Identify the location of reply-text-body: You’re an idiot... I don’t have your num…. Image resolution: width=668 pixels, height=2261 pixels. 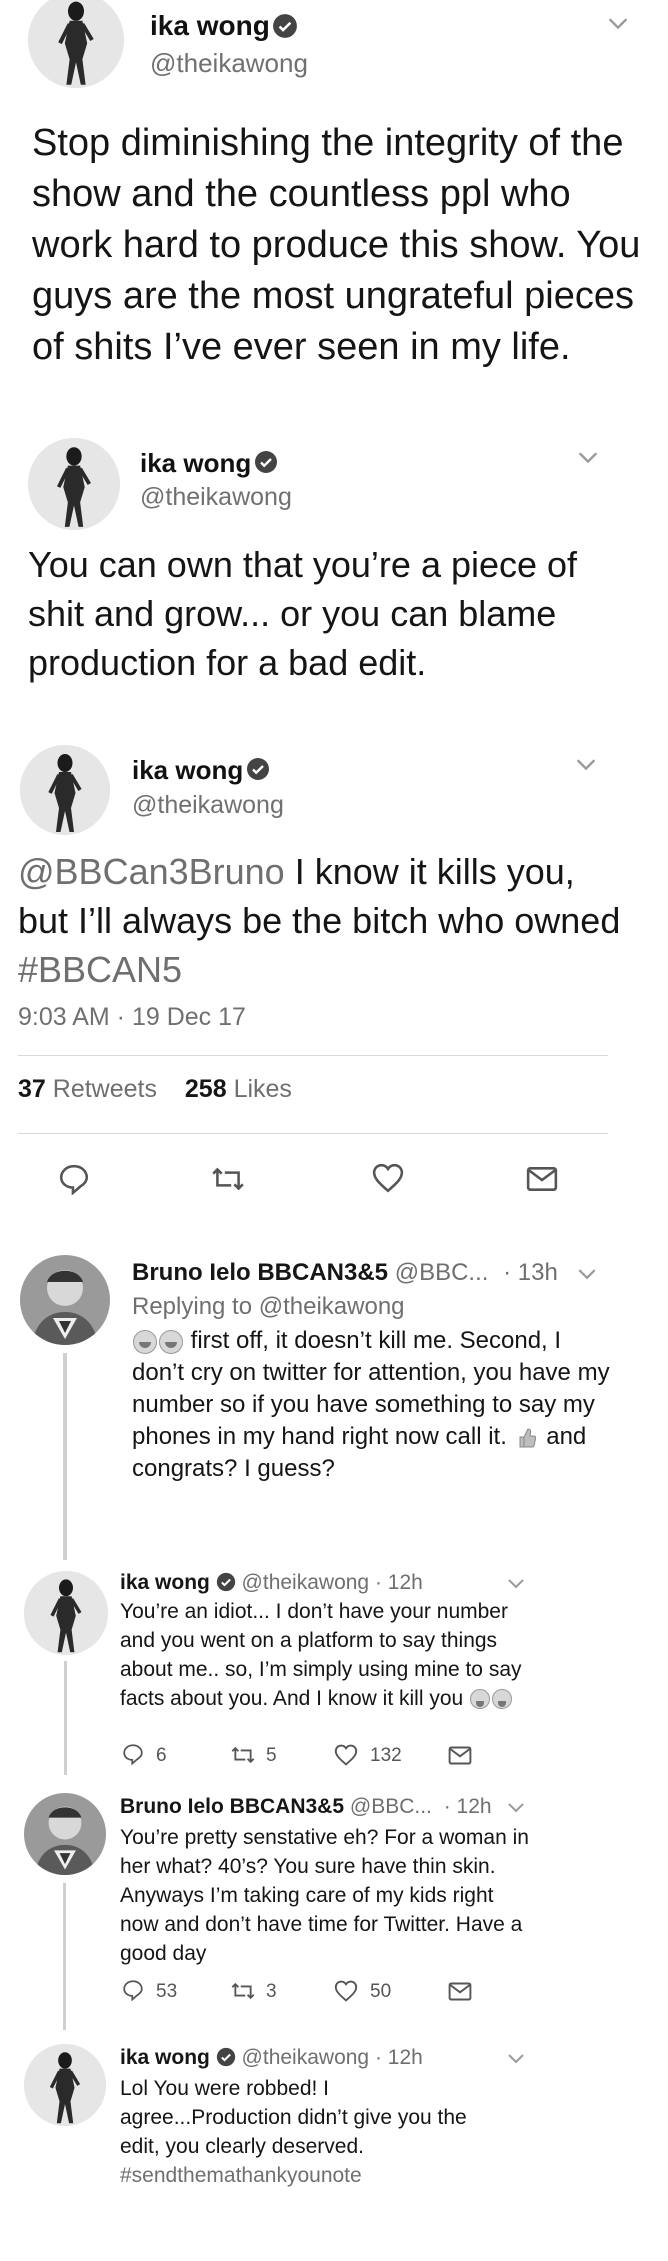
(321, 1655).